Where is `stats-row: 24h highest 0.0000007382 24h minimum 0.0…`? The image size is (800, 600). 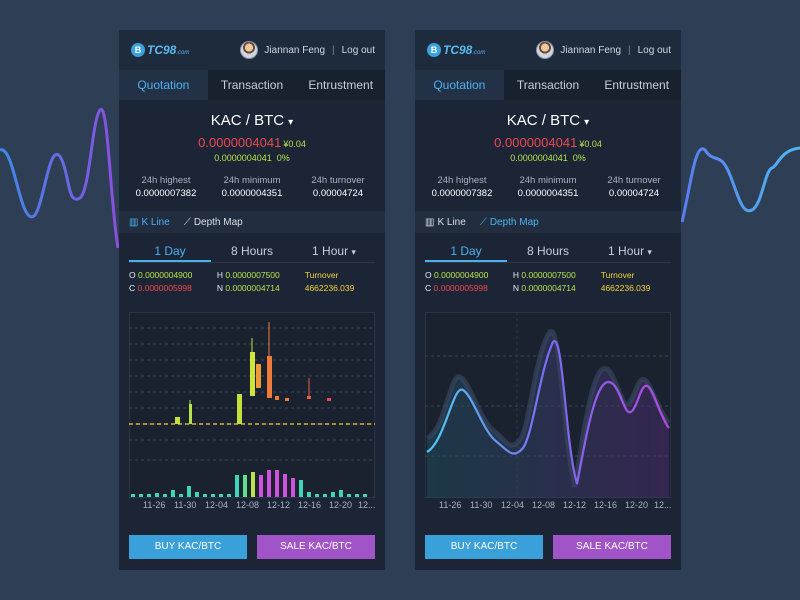 stats-row: 24h highest 0.0000007382 24h minimum 0.0… is located at coordinates (252, 187).